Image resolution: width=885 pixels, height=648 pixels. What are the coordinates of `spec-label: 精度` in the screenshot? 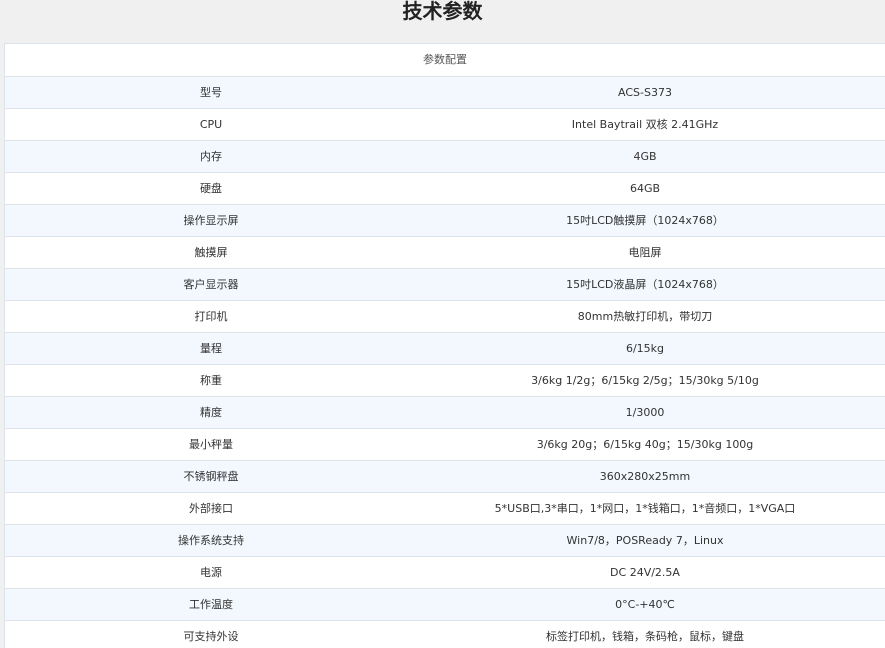 It's located at (211, 412).